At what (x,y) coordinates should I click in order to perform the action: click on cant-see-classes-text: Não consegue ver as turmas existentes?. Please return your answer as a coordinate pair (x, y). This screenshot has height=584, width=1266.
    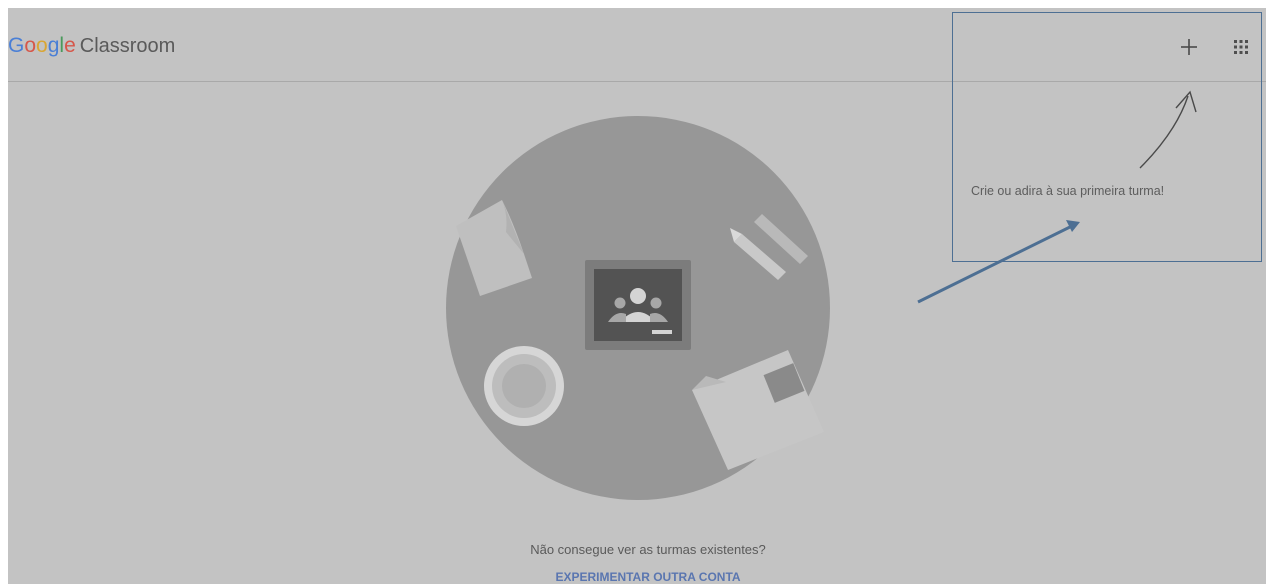
    Looking at the image, I should click on (648, 549).